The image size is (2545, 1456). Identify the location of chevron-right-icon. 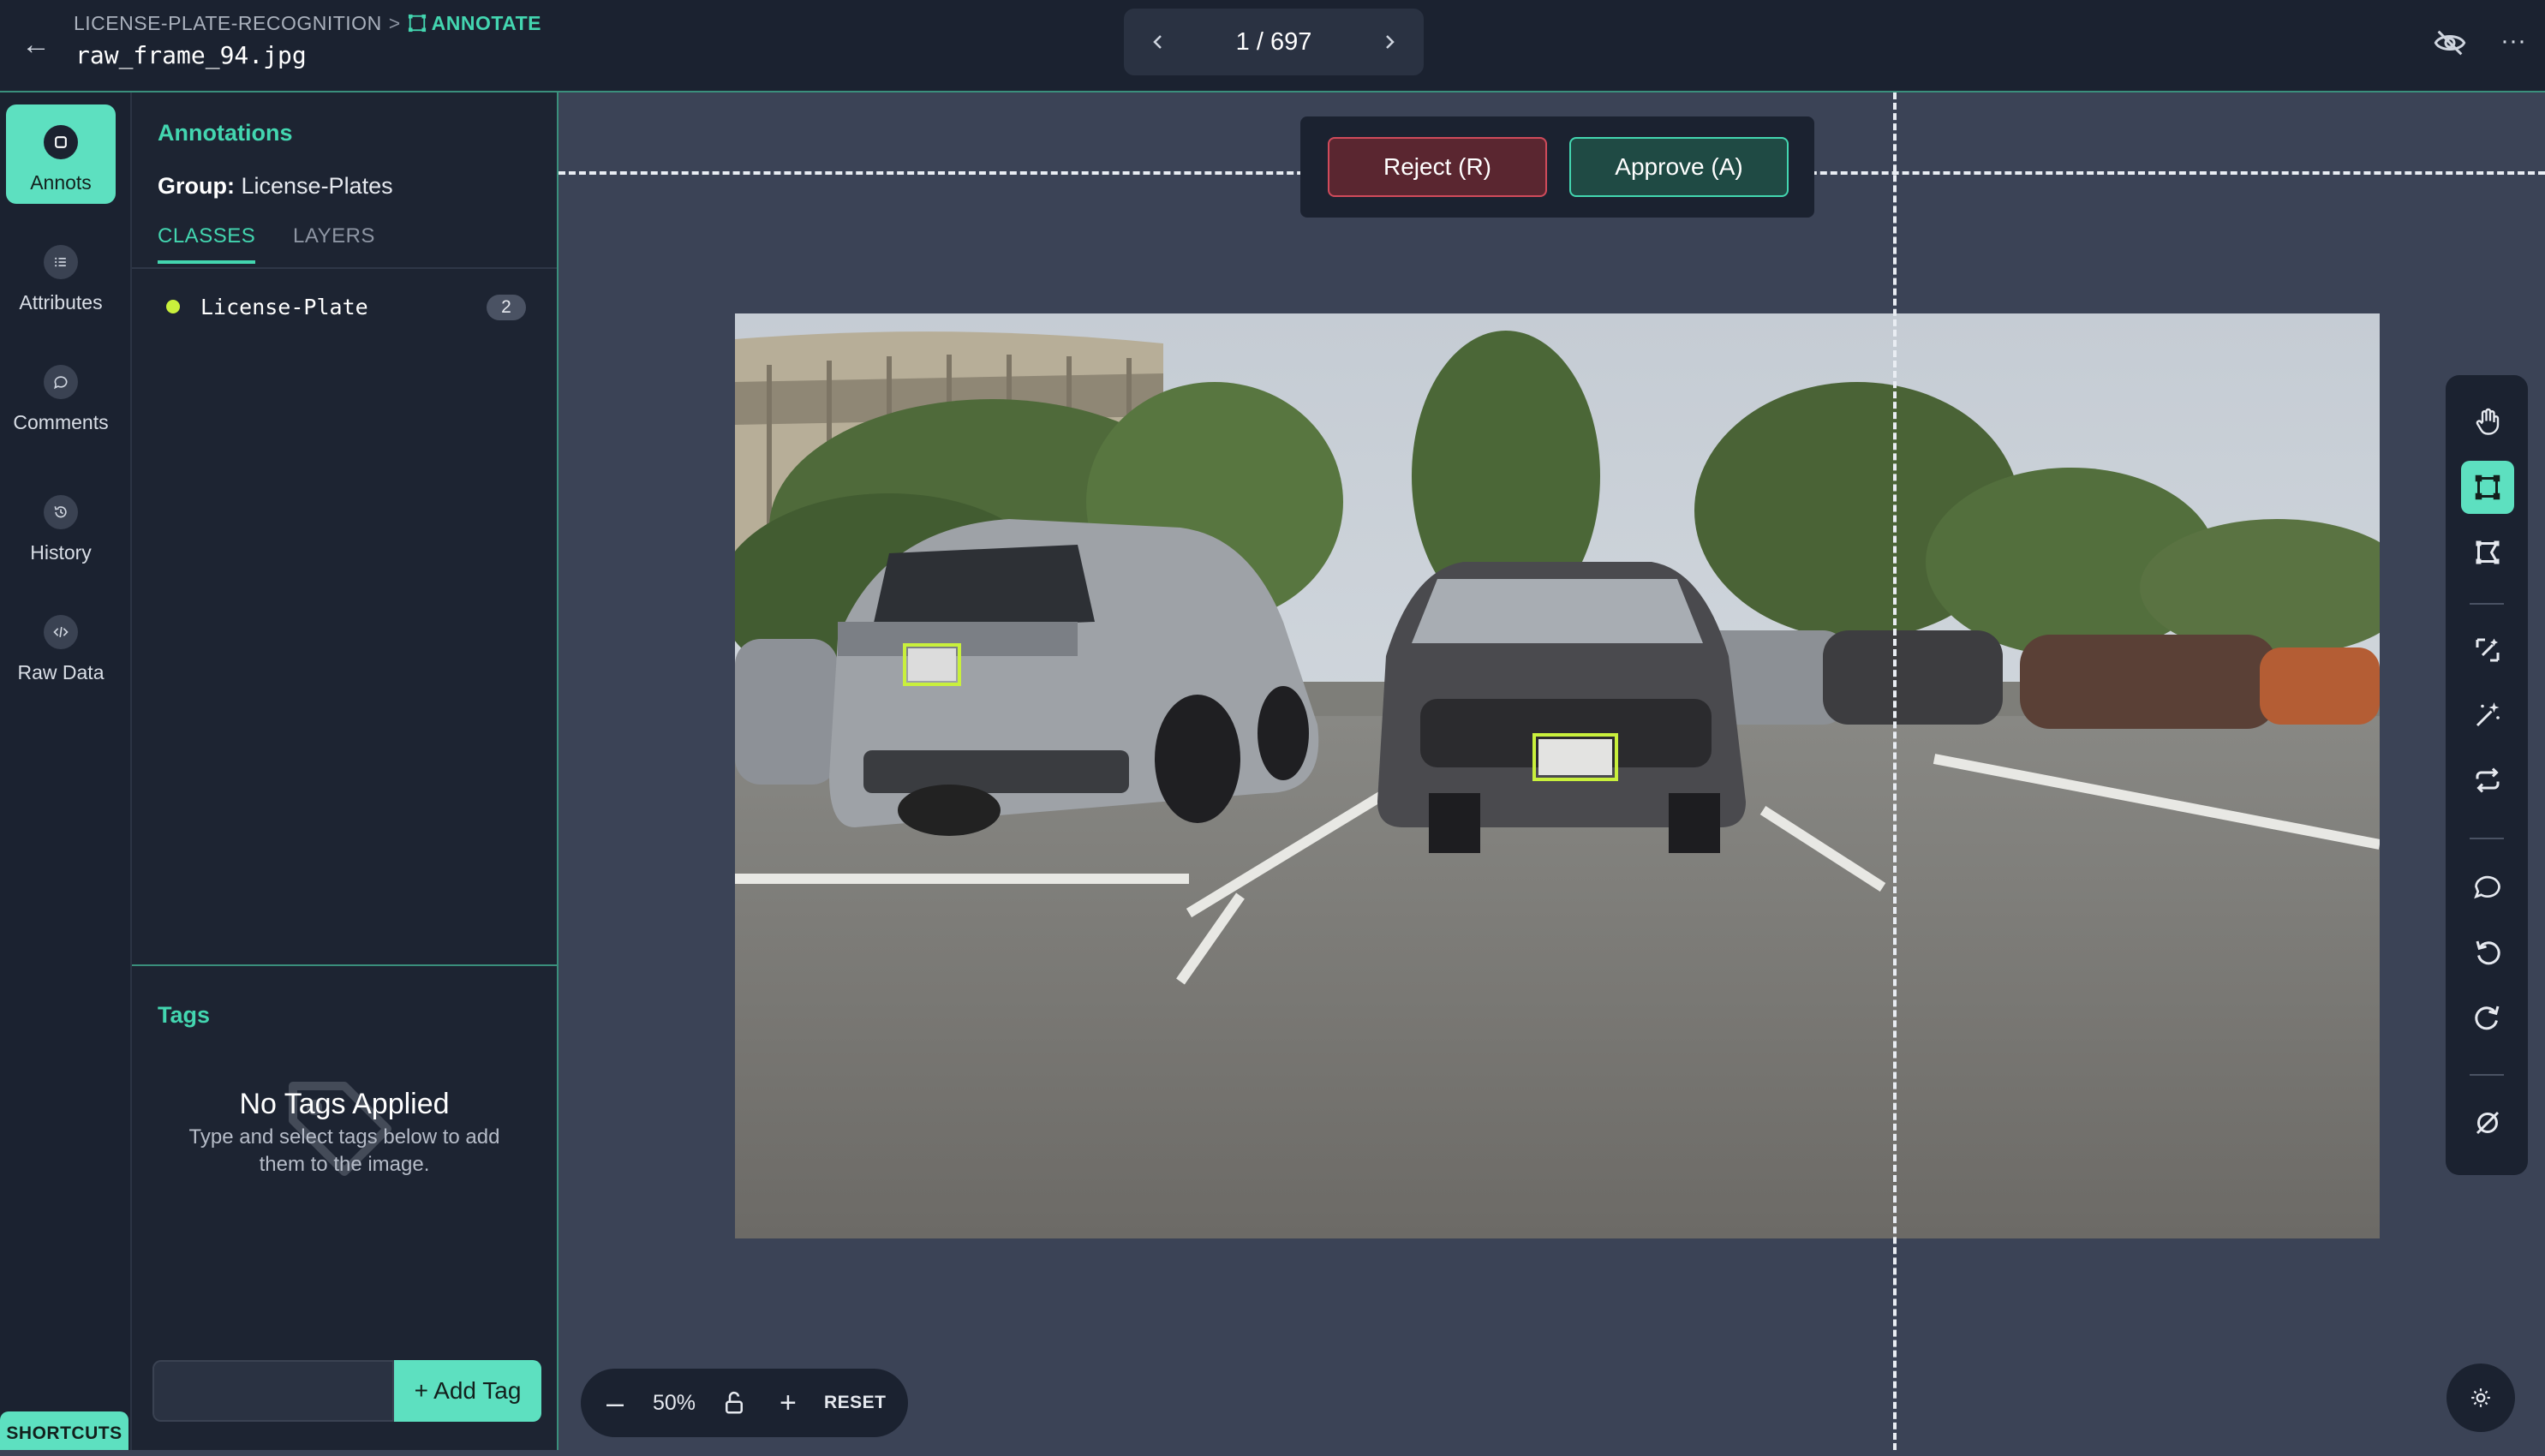
(1391, 42).